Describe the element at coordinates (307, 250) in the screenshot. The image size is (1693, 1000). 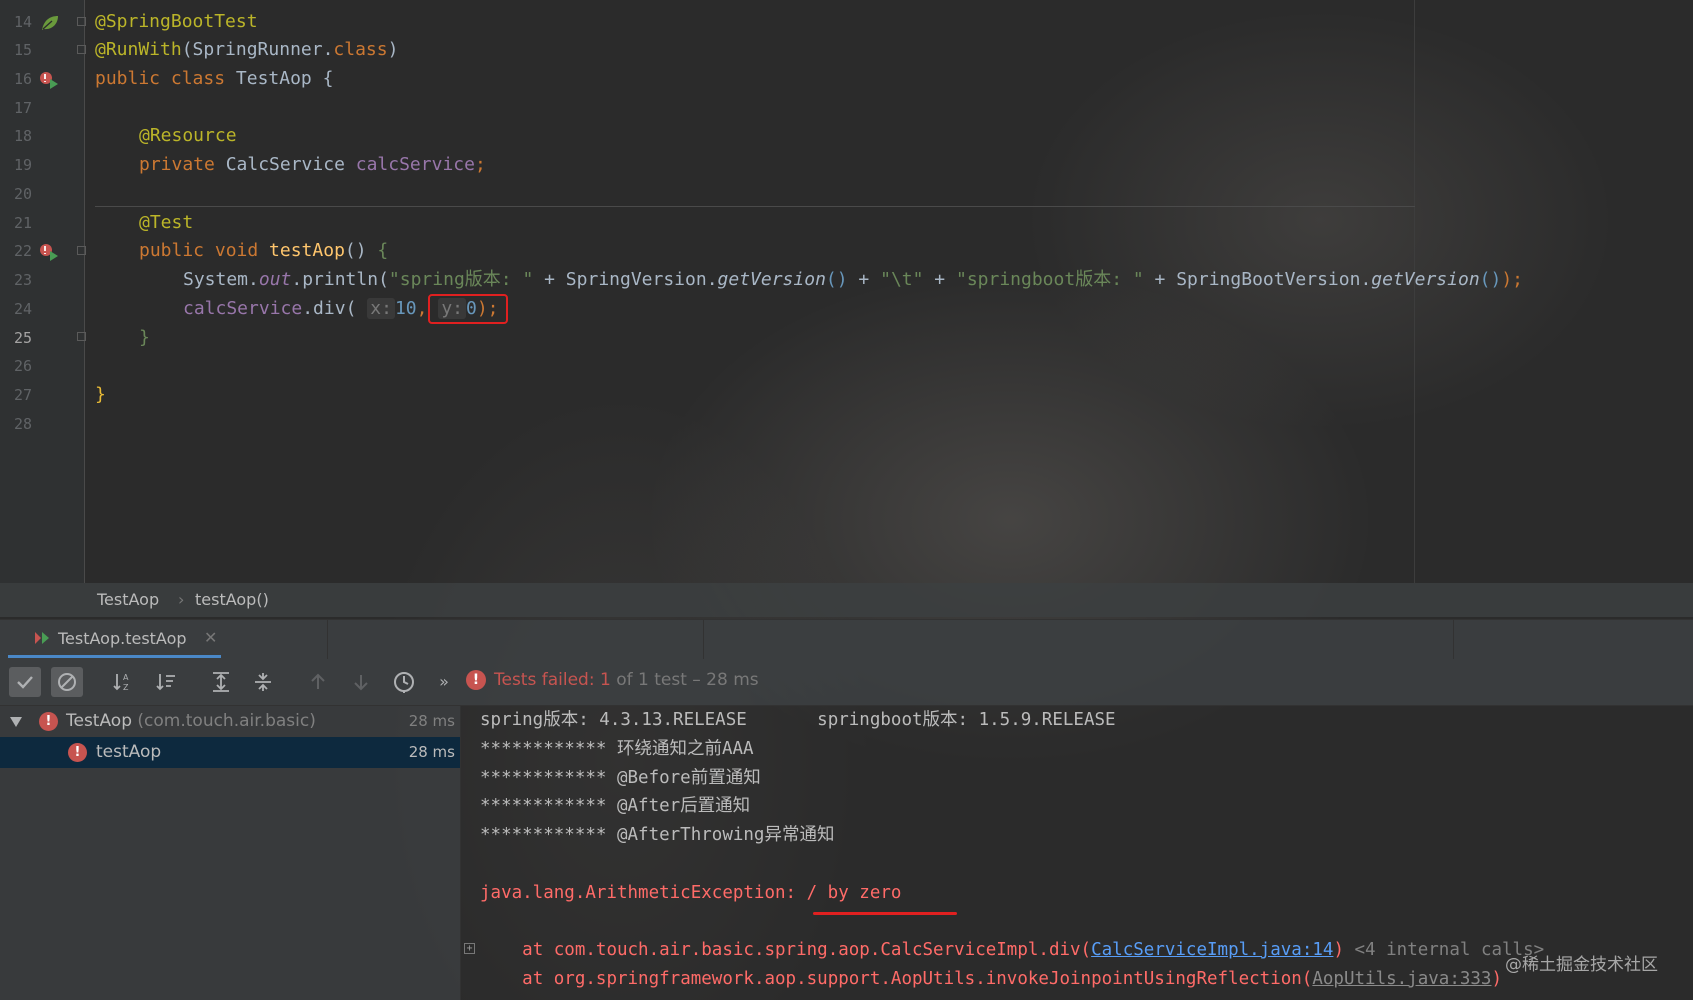
I see `method-name-token: testAop` at that location.